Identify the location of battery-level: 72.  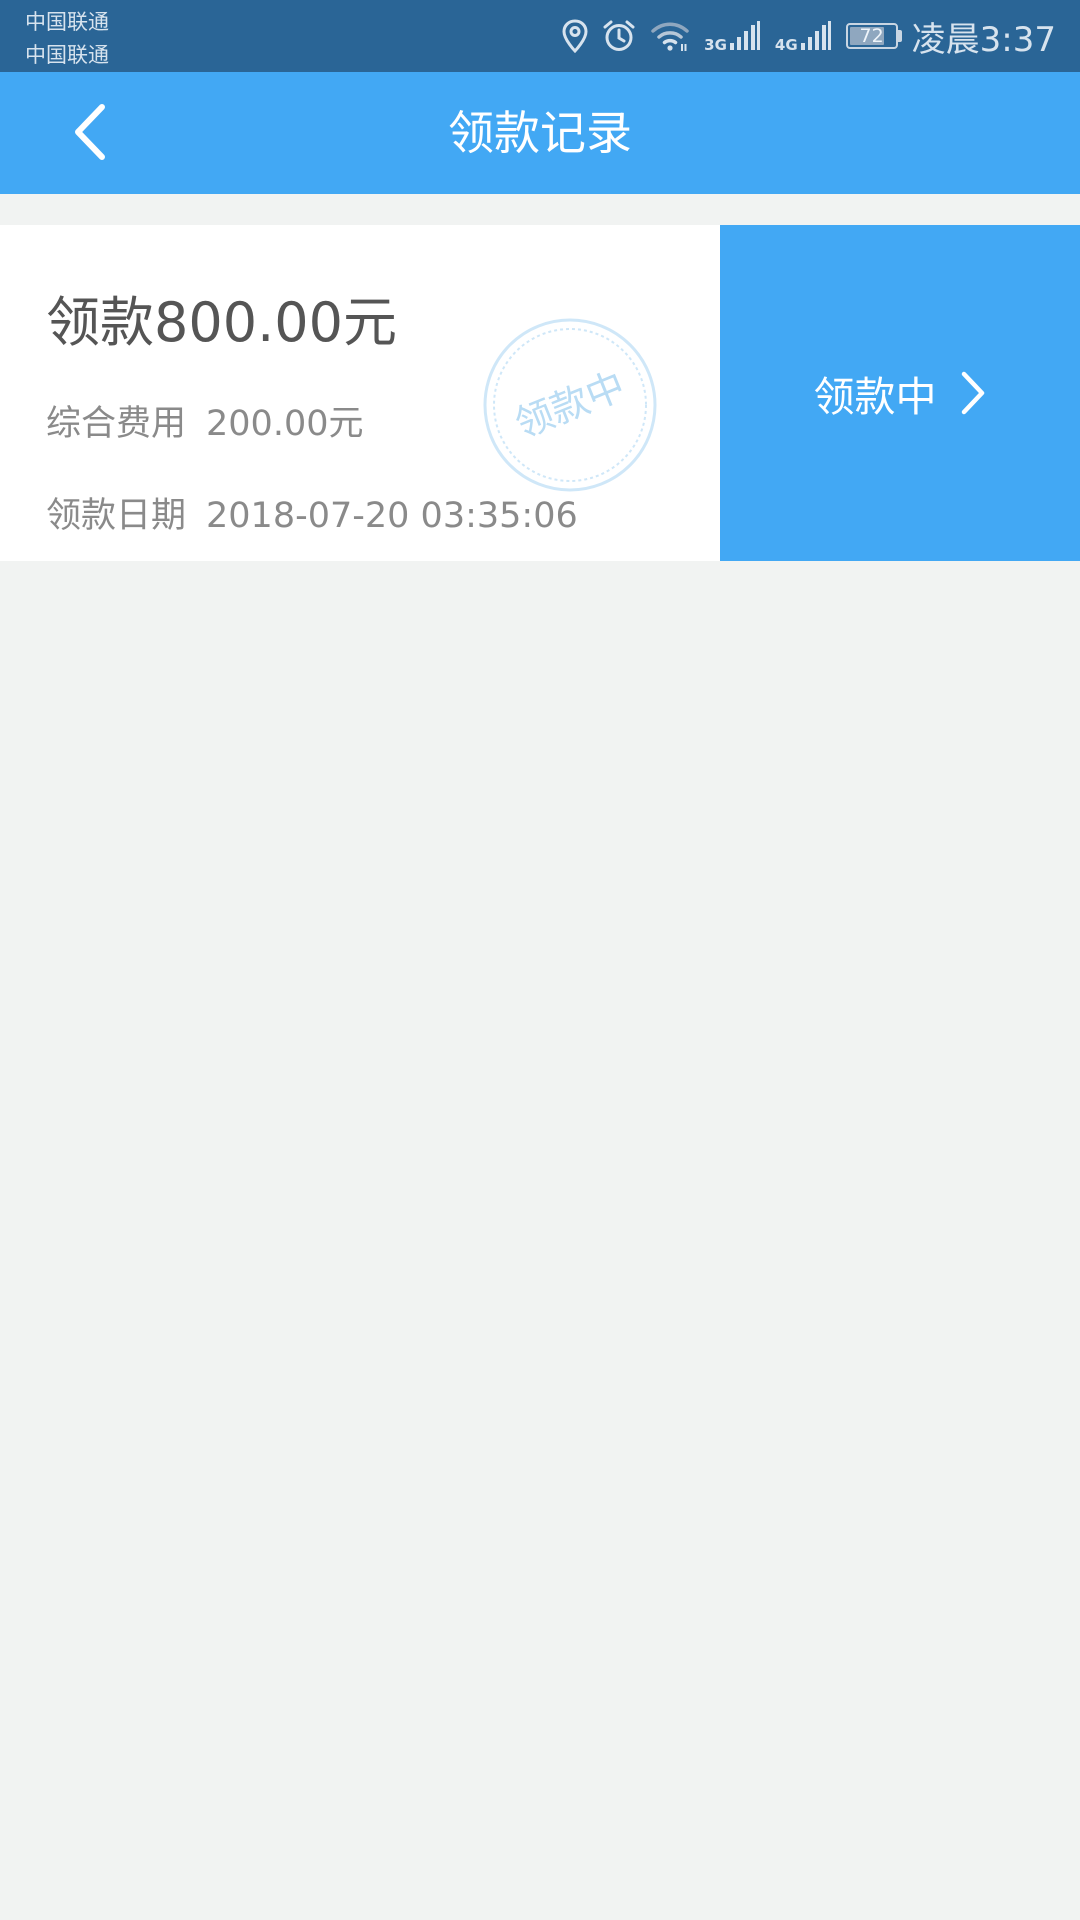
(871, 36).